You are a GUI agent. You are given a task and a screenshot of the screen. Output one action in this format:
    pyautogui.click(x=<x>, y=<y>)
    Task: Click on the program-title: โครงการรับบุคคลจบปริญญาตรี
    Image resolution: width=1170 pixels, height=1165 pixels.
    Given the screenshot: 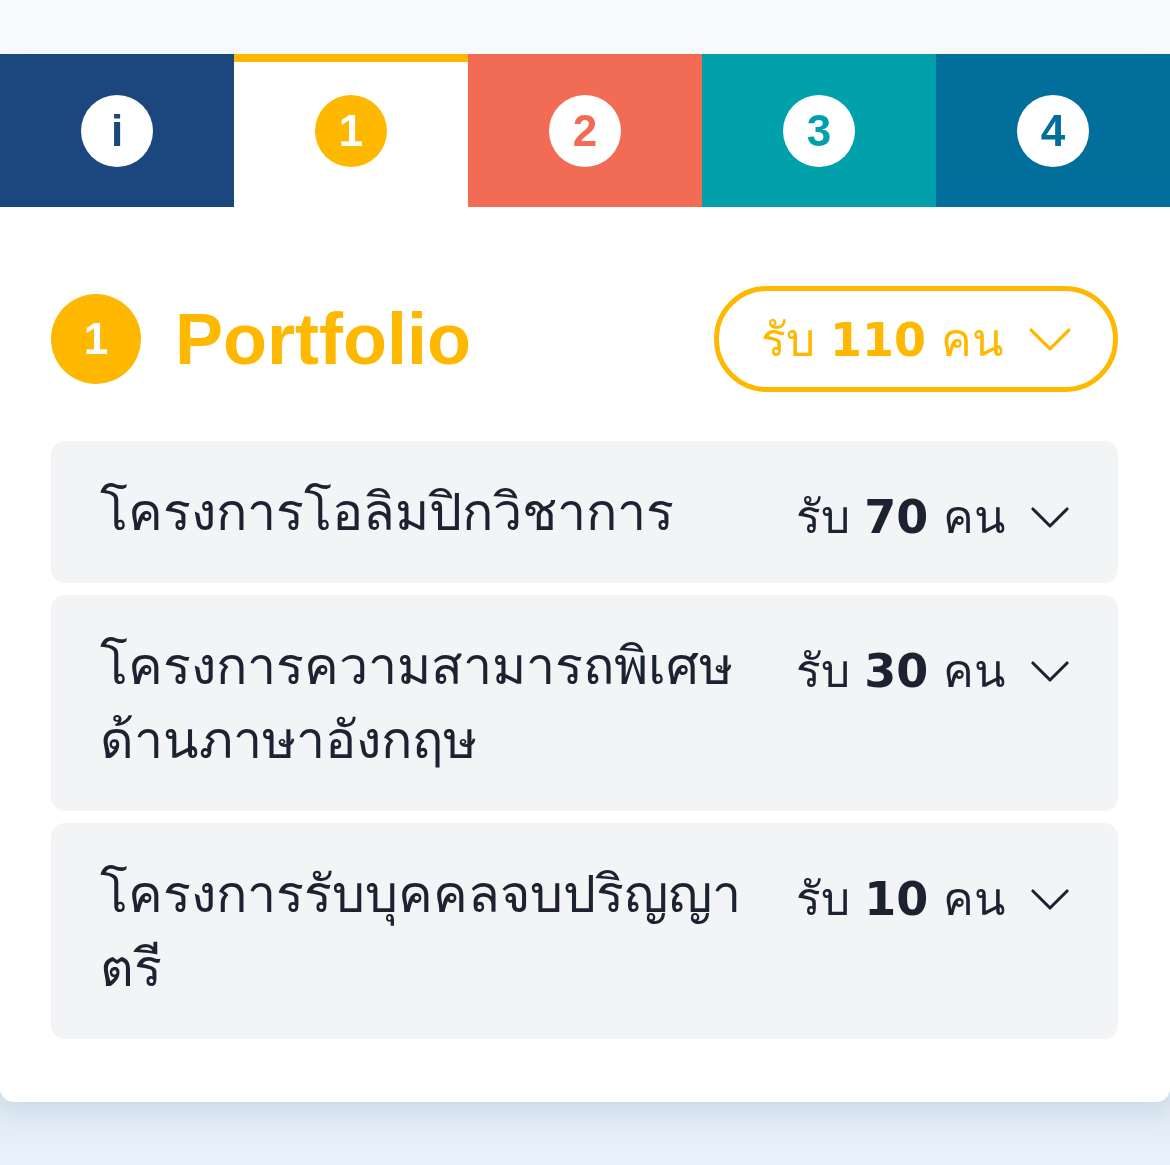 What is the action you would take?
    pyautogui.click(x=421, y=931)
    